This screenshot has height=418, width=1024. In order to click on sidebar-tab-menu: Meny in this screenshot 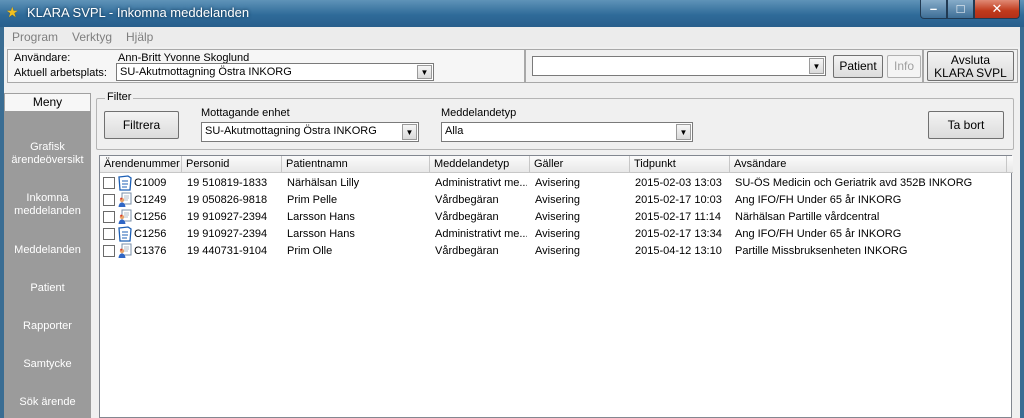, I will do `click(47, 102)`.